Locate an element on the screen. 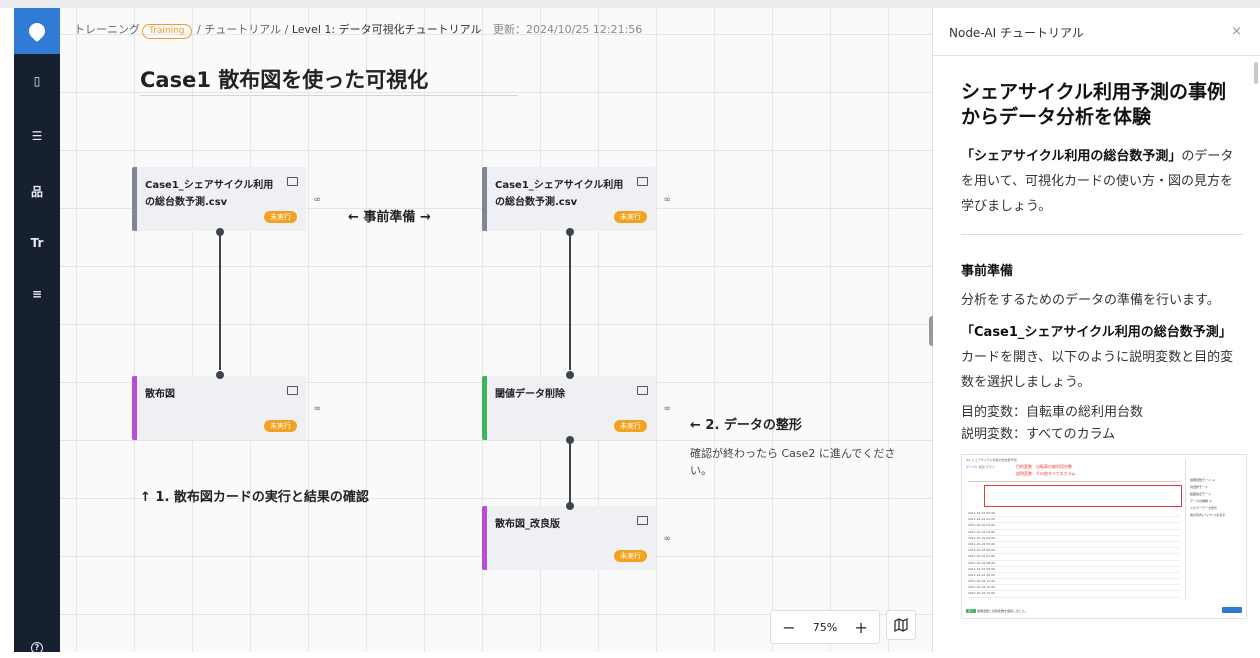  map-icon is located at coordinates (901, 625).